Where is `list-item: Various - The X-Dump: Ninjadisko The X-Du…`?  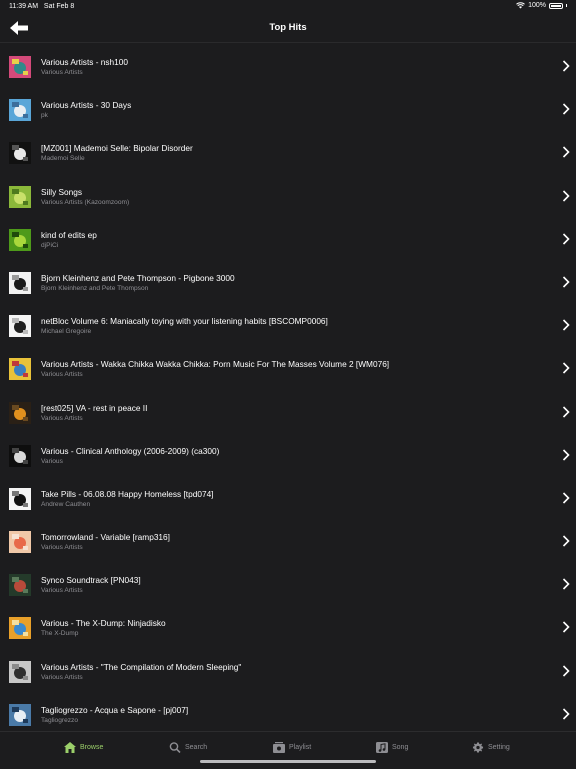
list-item: Various - The X-Dump: Ninjadisko The X-Du… is located at coordinates (288, 627).